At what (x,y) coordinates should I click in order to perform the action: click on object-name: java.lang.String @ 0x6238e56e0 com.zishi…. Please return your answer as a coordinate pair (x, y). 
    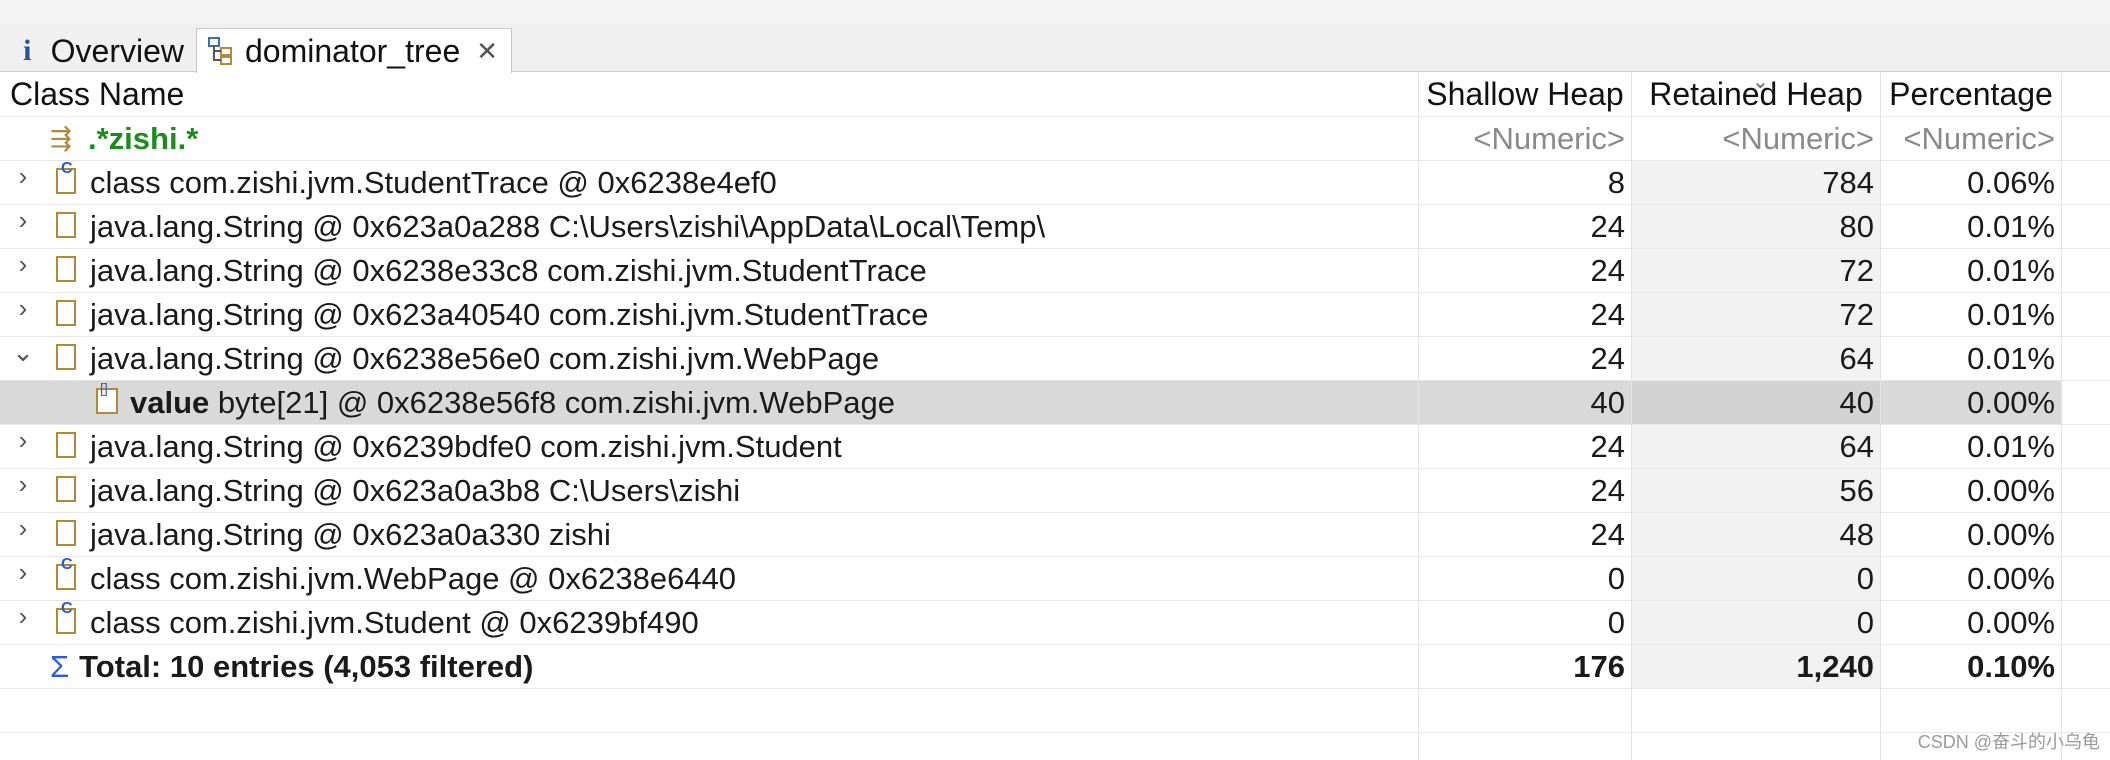
    Looking at the image, I should click on (485, 358).